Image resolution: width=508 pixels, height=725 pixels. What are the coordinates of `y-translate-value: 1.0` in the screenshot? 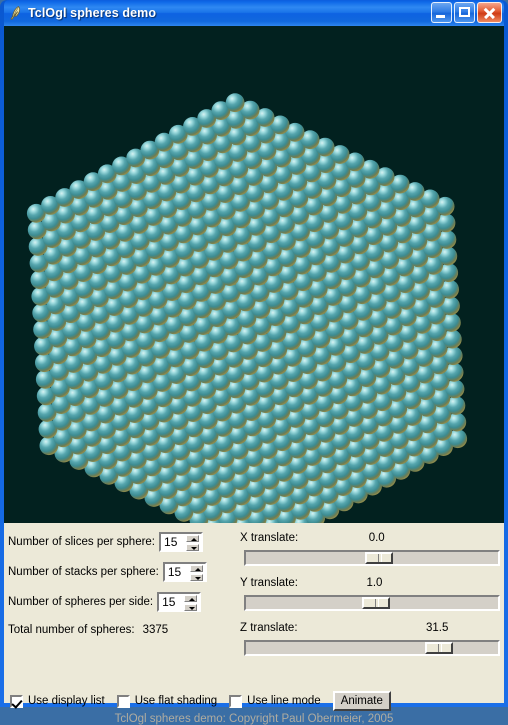 It's located at (374, 583).